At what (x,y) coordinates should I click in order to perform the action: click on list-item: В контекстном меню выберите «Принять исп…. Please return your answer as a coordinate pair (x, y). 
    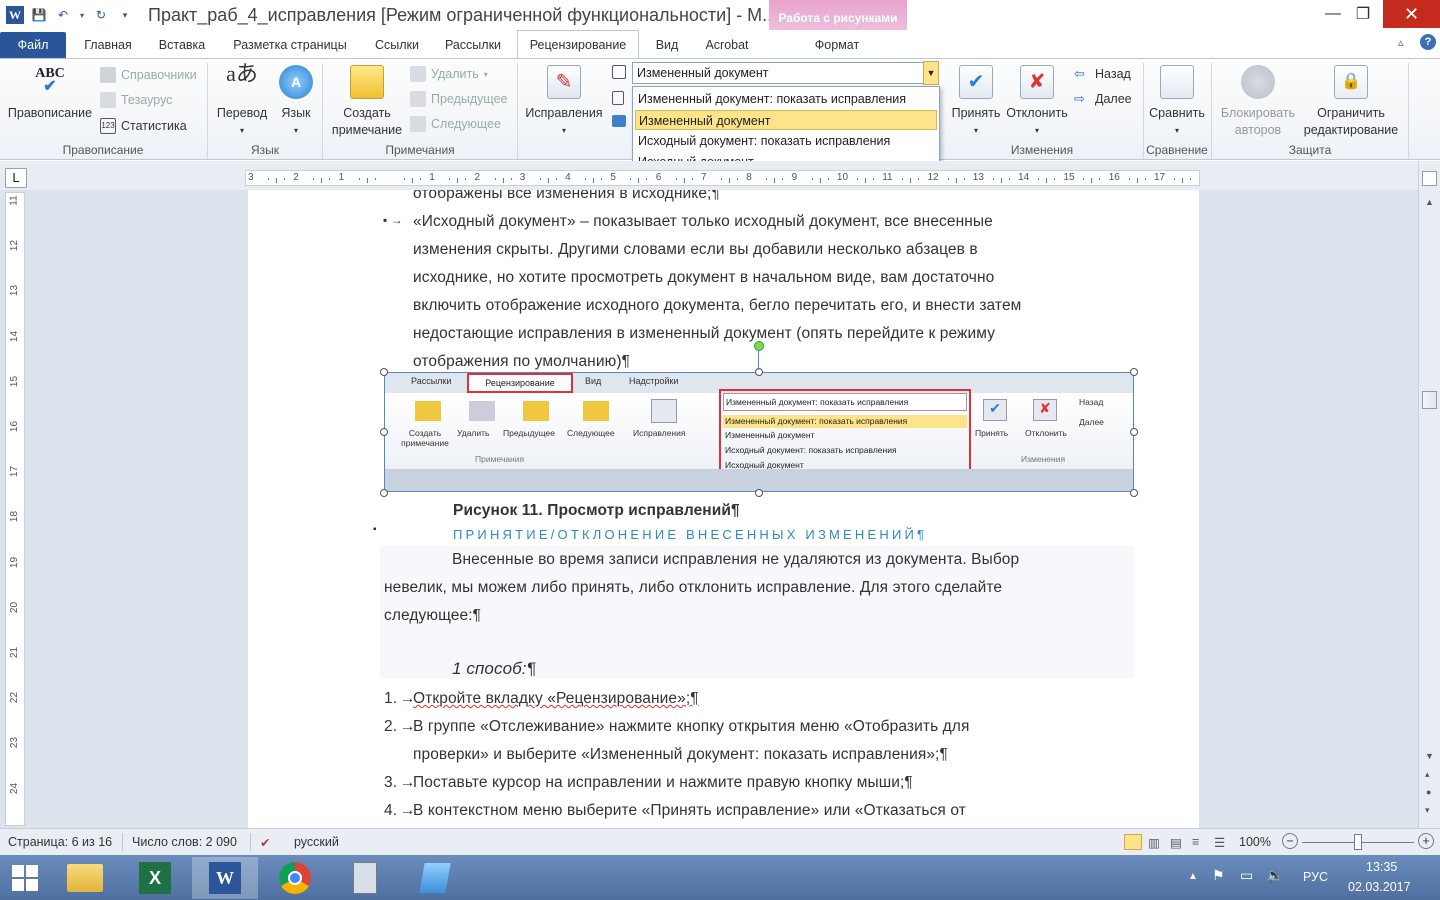
    Looking at the image, I should click on (689, 810).